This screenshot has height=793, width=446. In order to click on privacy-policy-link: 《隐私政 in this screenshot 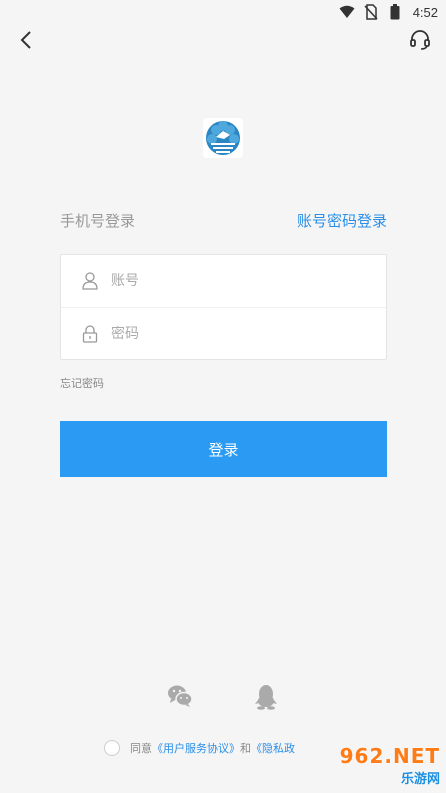, I will do `click(273, 748)`.